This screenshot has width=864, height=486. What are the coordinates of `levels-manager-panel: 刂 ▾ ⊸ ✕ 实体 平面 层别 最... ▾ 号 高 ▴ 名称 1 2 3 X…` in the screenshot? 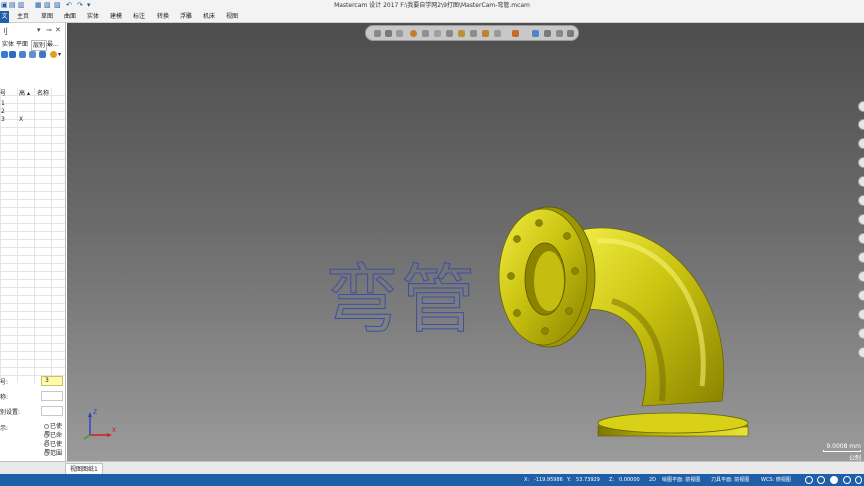 It's located at (33, 248).